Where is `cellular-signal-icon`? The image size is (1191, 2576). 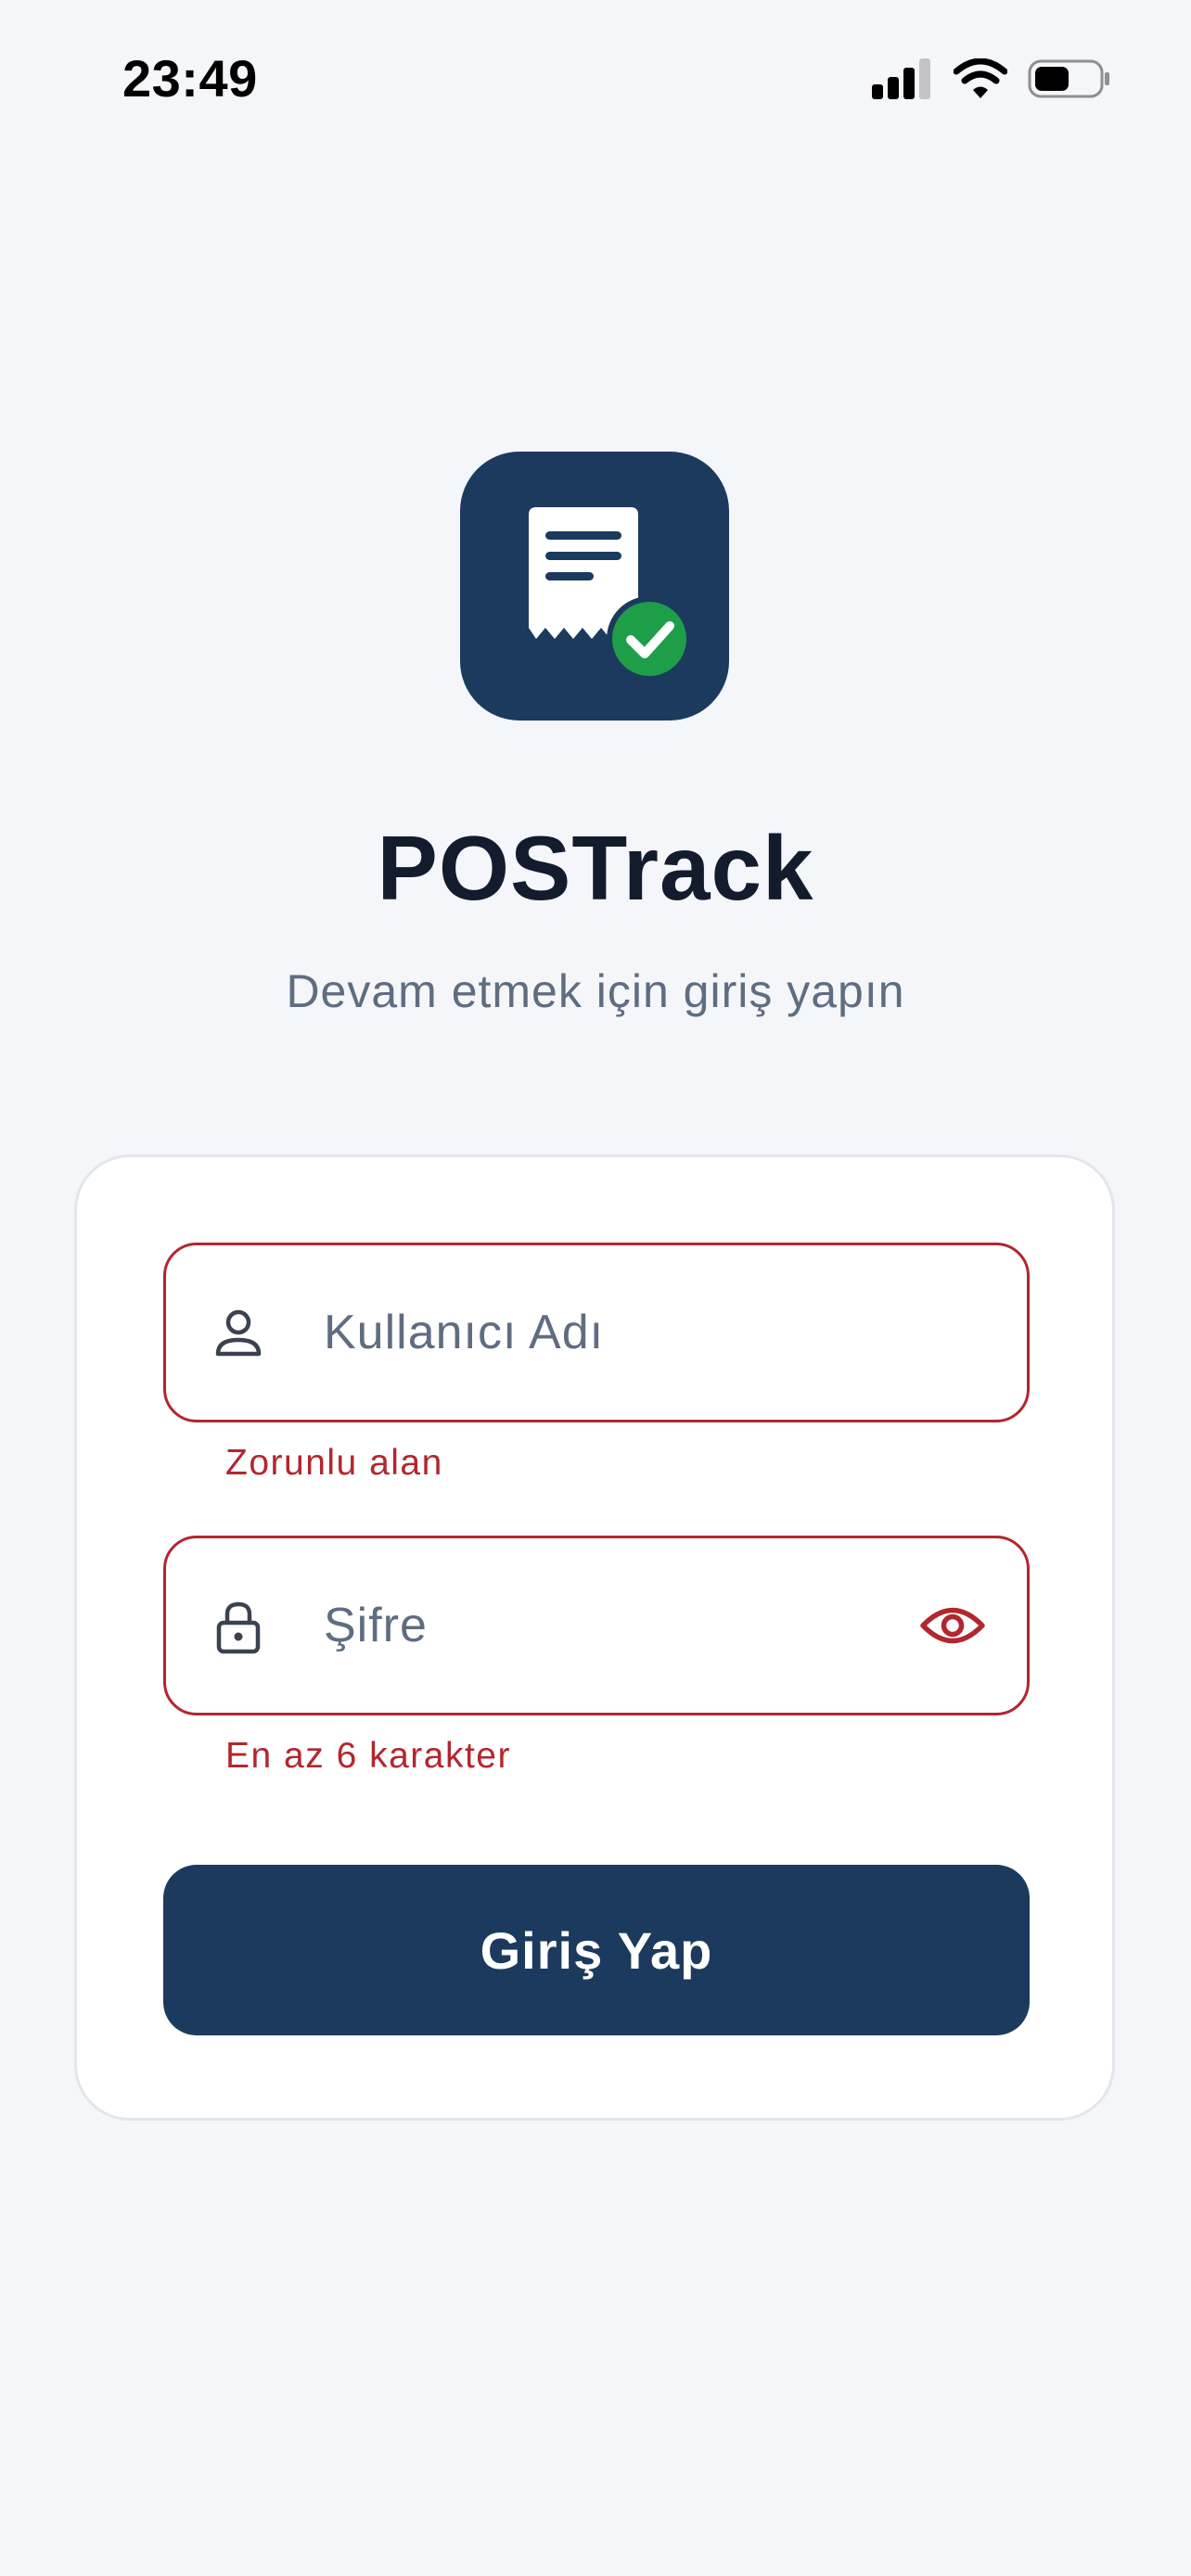 cellular-signal-icon is located at coordinates (903, 79).